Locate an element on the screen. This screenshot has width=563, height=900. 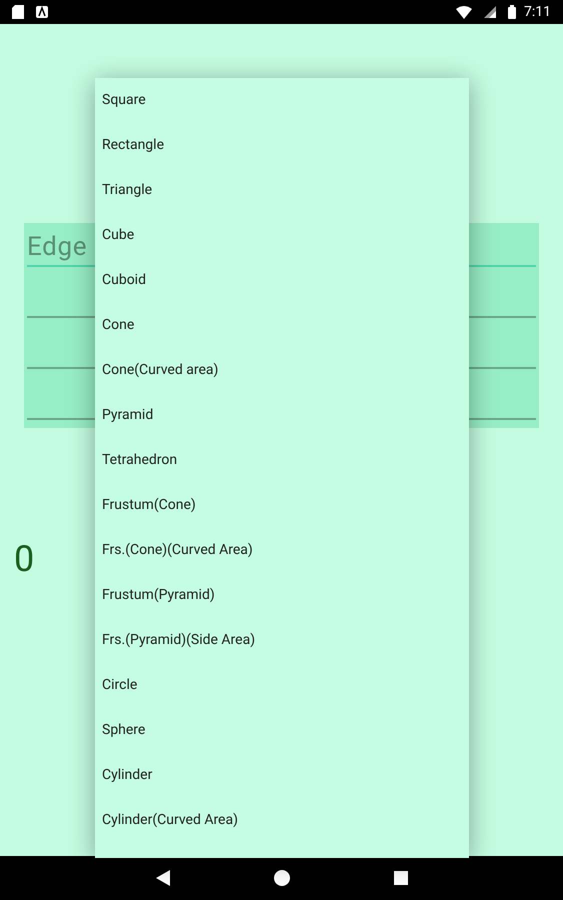
menu-item: Cone(Curved area) is located at coordinates (282, 370).